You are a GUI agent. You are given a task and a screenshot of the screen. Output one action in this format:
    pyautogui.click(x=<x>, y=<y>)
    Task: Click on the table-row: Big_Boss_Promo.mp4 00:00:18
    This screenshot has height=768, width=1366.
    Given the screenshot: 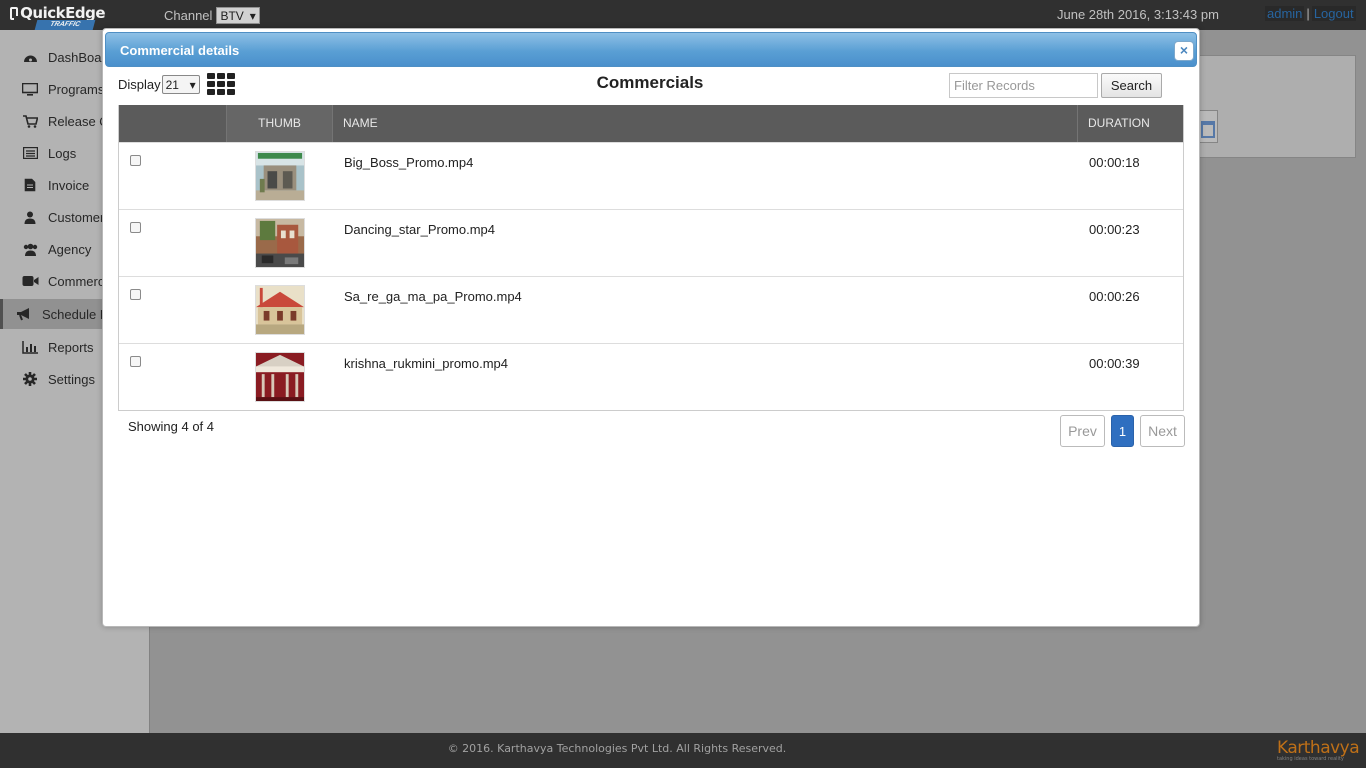 What is the action you would take?
    pyautogui.click(x=651, y=175)
    